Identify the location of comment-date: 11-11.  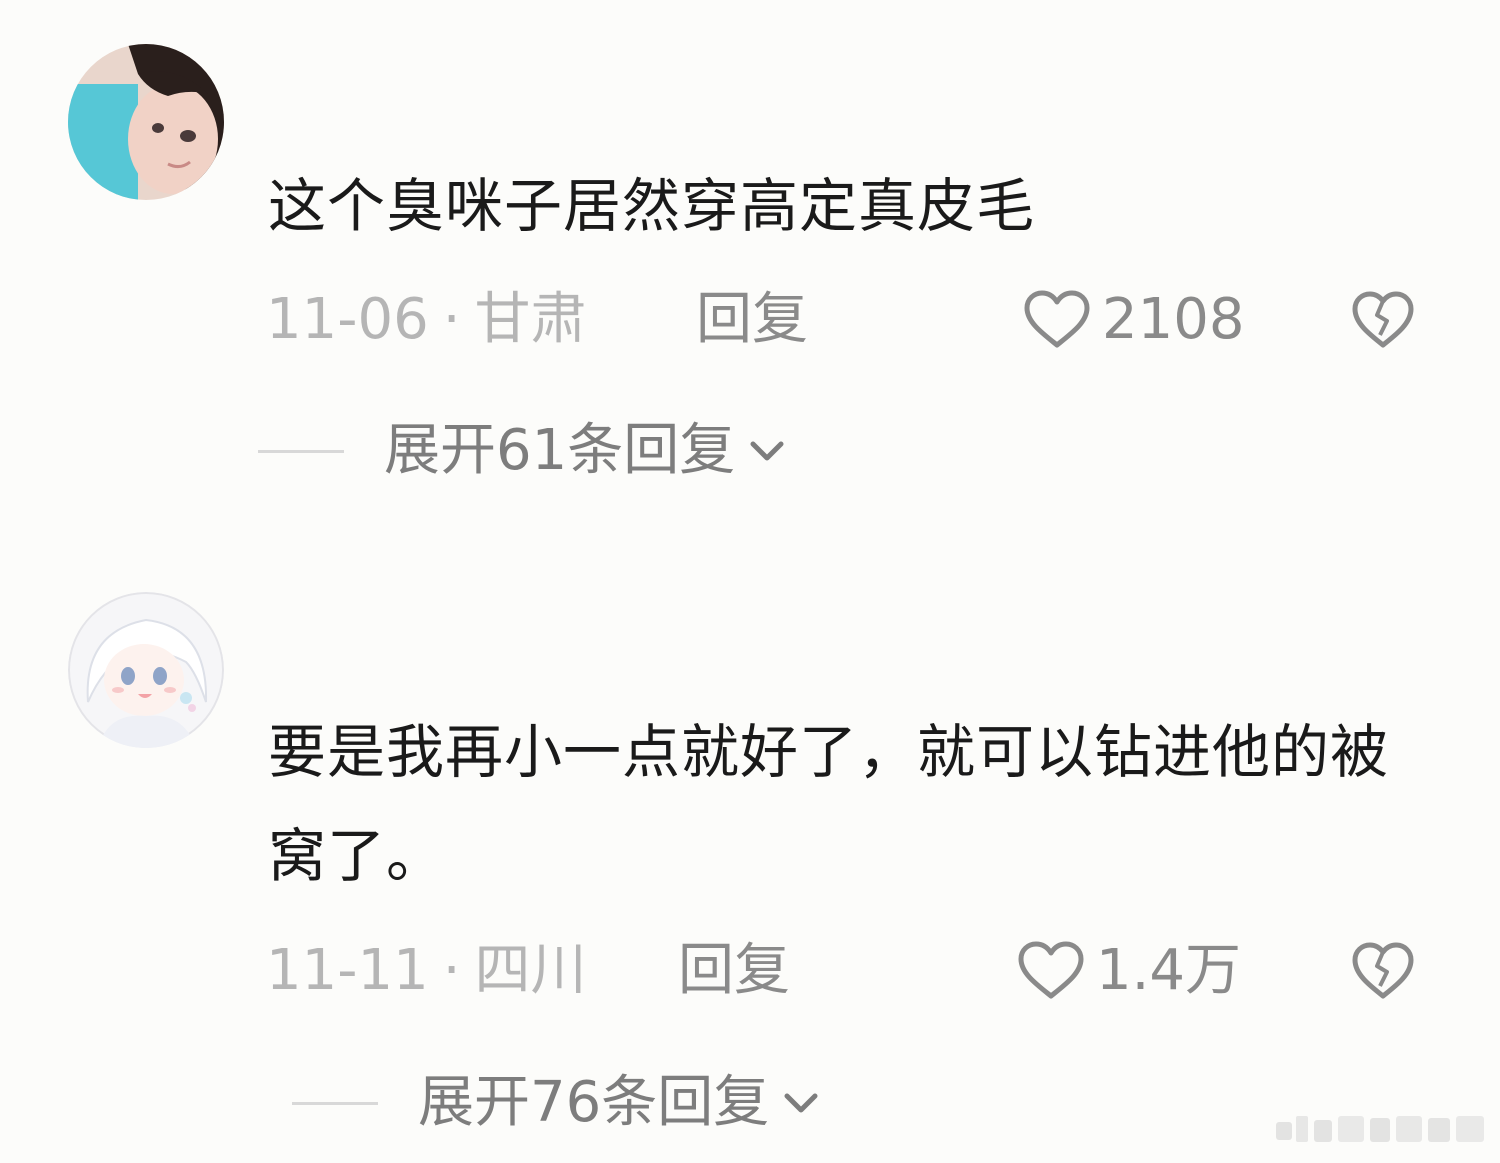
(347, 970).